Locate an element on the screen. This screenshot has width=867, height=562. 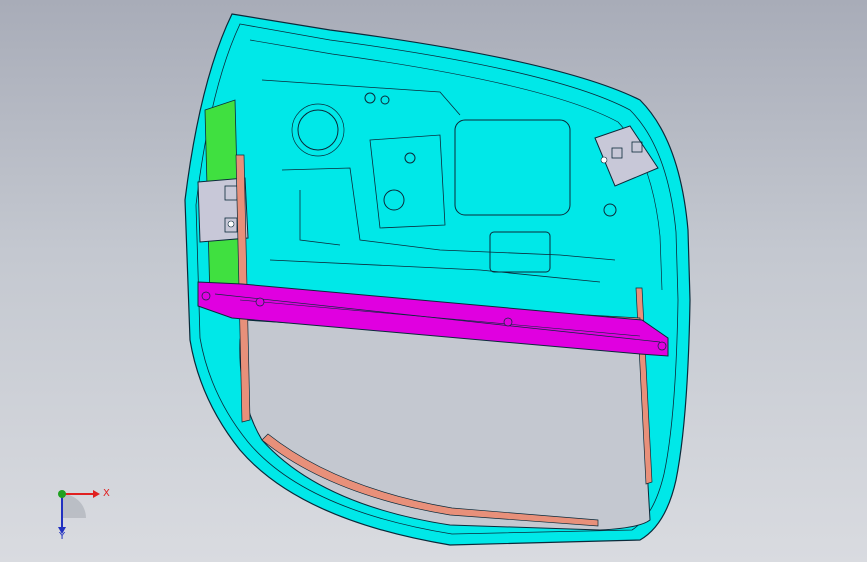
triad-x-label: X is located at coordinates (106, 493).